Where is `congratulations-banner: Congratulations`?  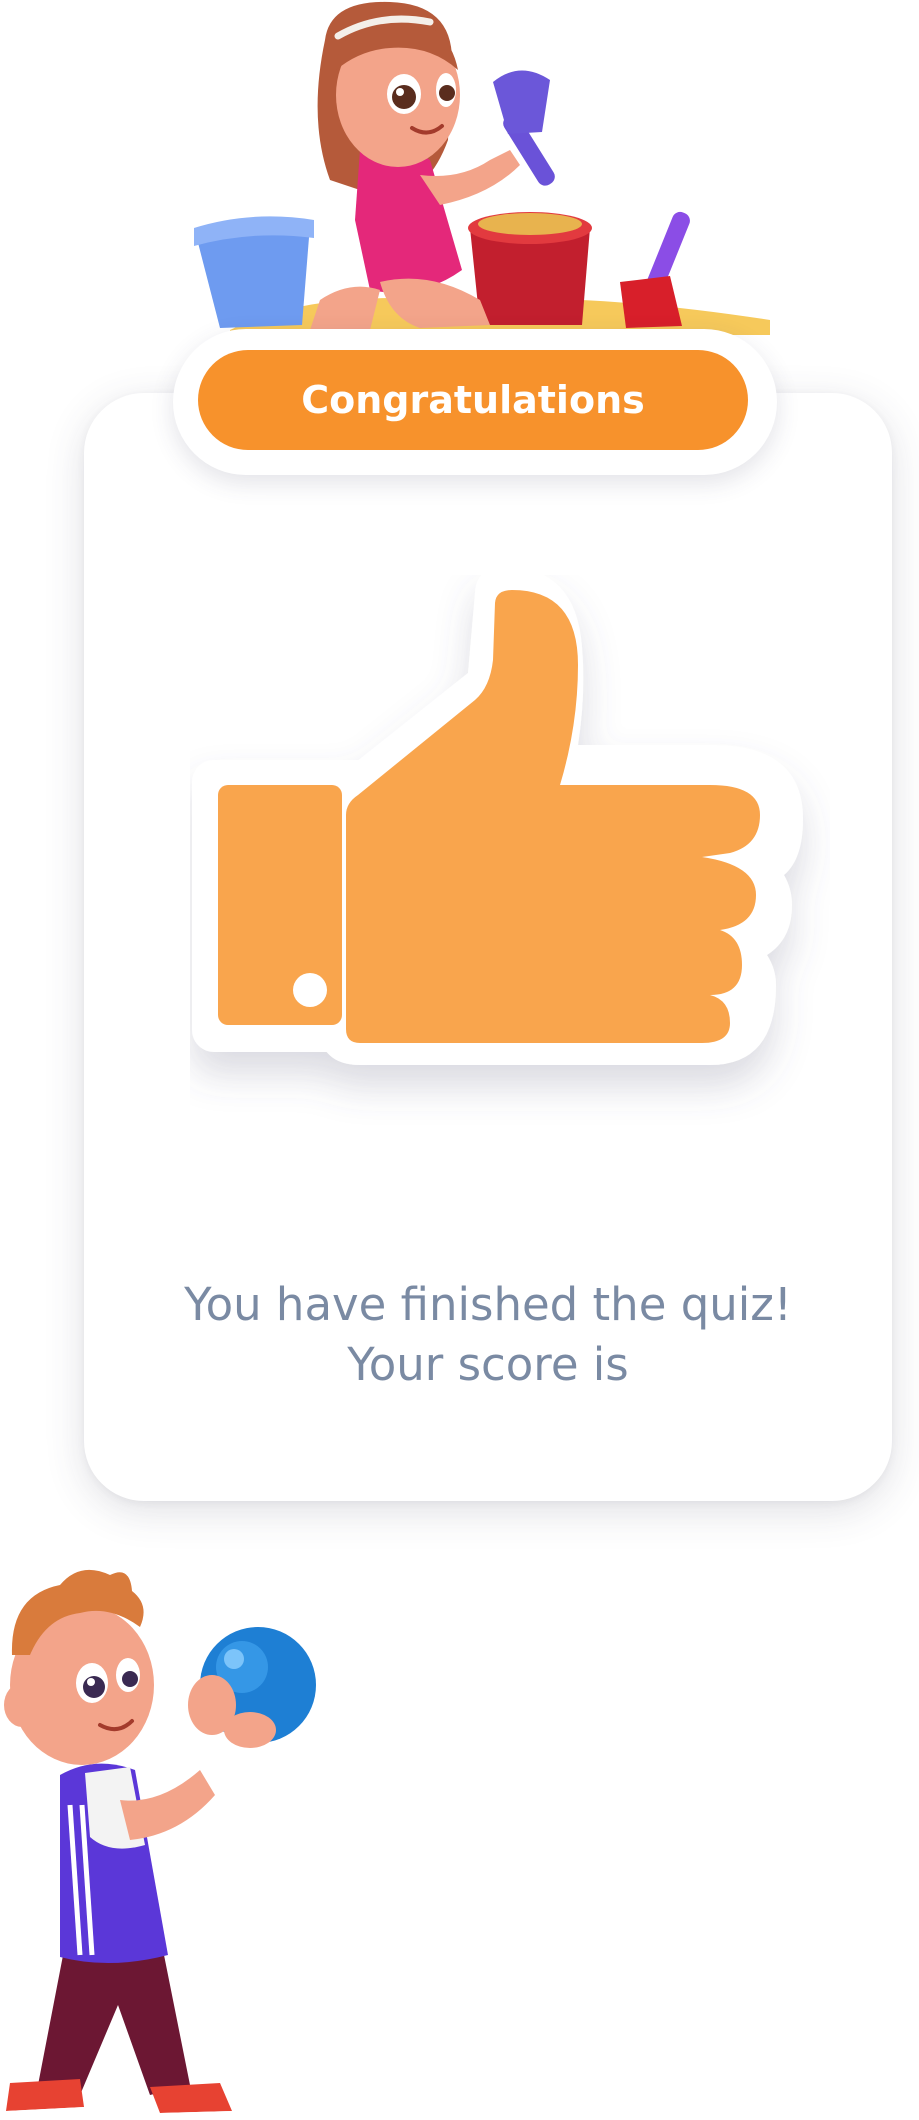 congratulations-banner: Congratulations is located at coordinates (473, 400).